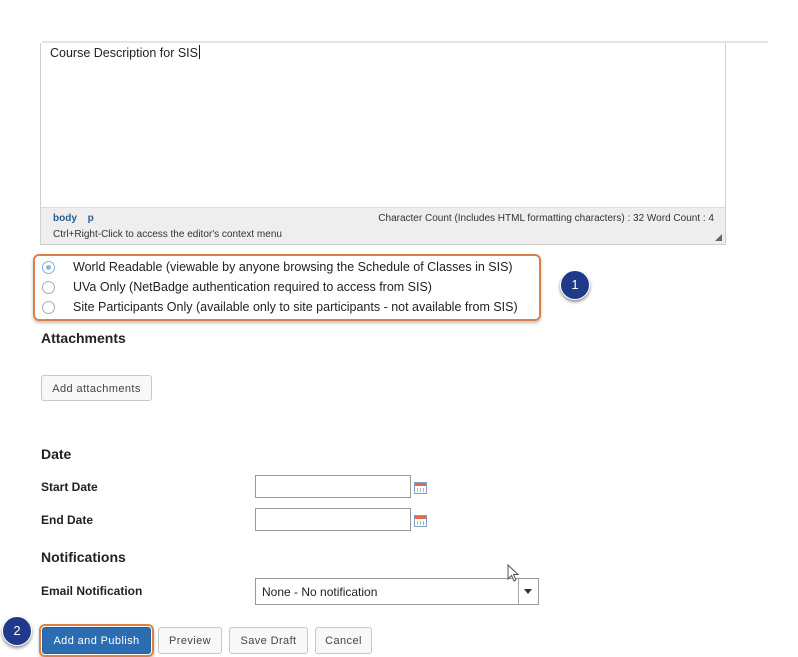 The image size is (798, 657). What do you see at coordinates (333, 519) in the screenshot?
I see `end-date-input` at bounding box center [333, 519].